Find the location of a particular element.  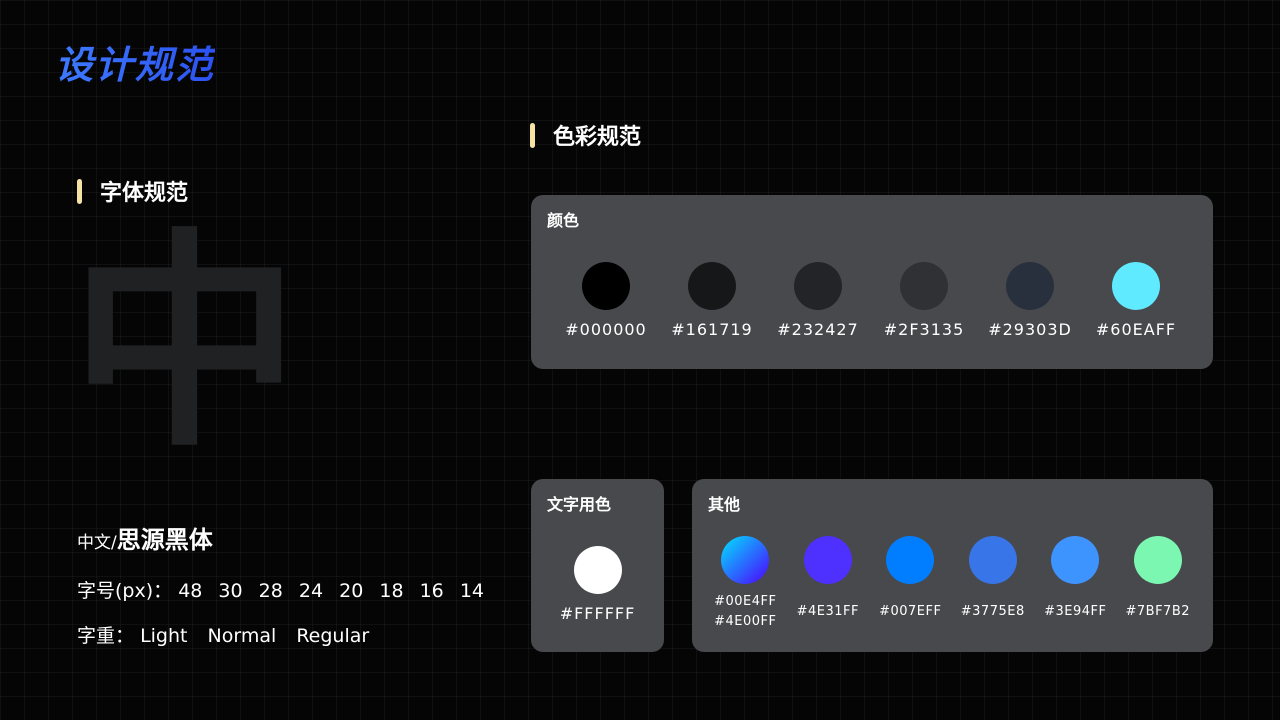

text-color-card: 文字用色 #FFFFFF is located at coordinates (597, 565).